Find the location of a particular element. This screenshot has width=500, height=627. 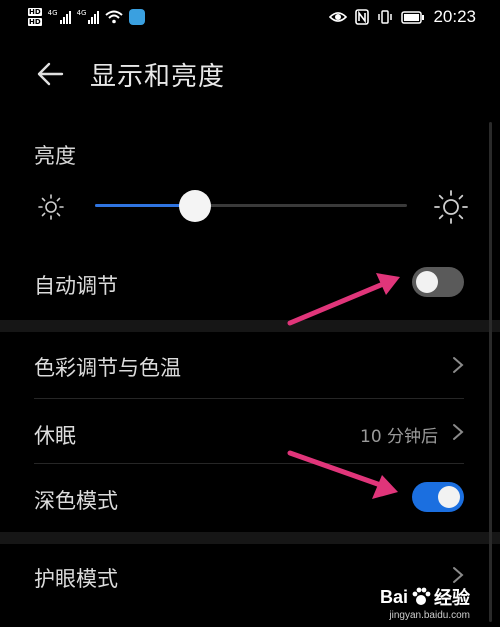

battery-icon is located at coordinates (413, 17).